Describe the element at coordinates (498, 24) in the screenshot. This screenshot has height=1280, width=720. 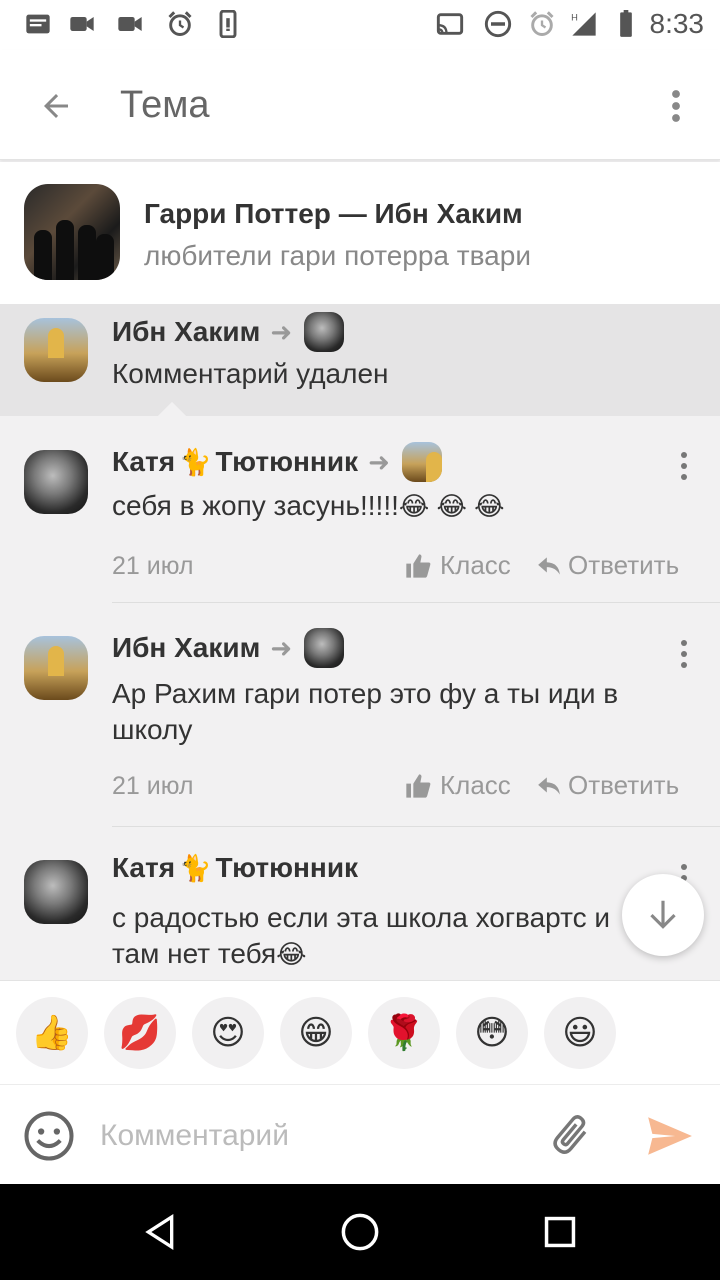
I see `dnd-icon` at that location.